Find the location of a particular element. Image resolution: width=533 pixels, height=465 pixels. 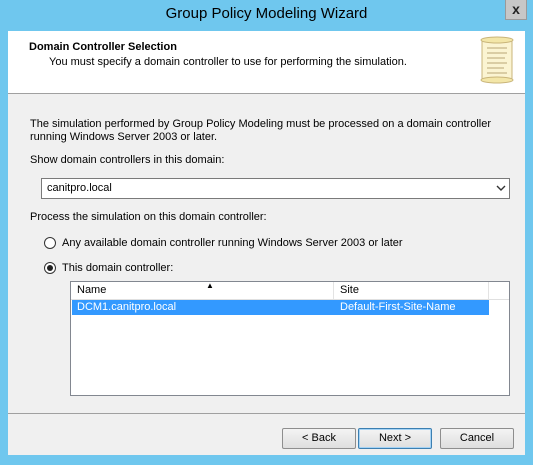

page-title: Domain Controller Selection is located at coordinates (103, 47).